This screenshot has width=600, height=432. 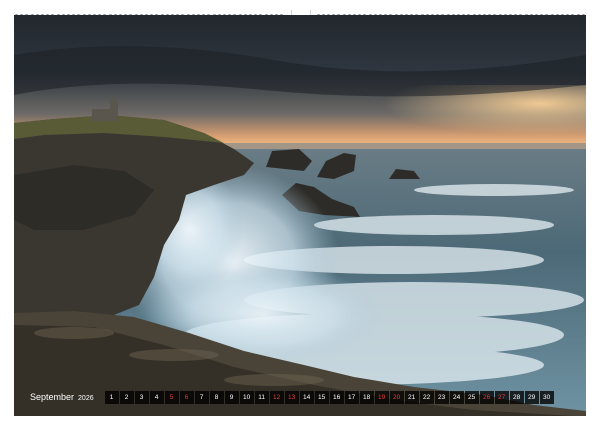 I want to click on month-label: September 2026, so click(x=62, y=397).